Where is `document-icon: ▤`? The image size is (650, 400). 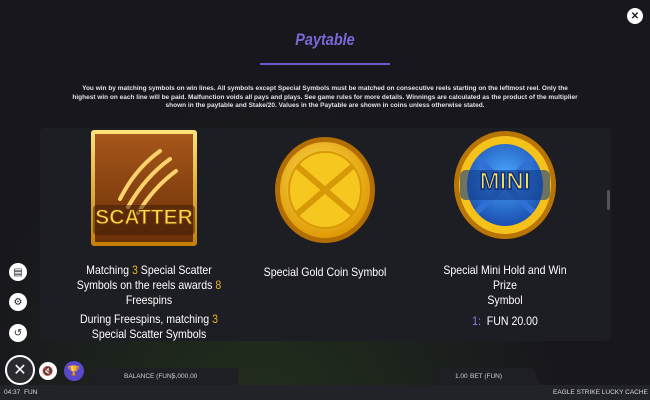
document-icon: ▤ is located at coordinates (18, 272).